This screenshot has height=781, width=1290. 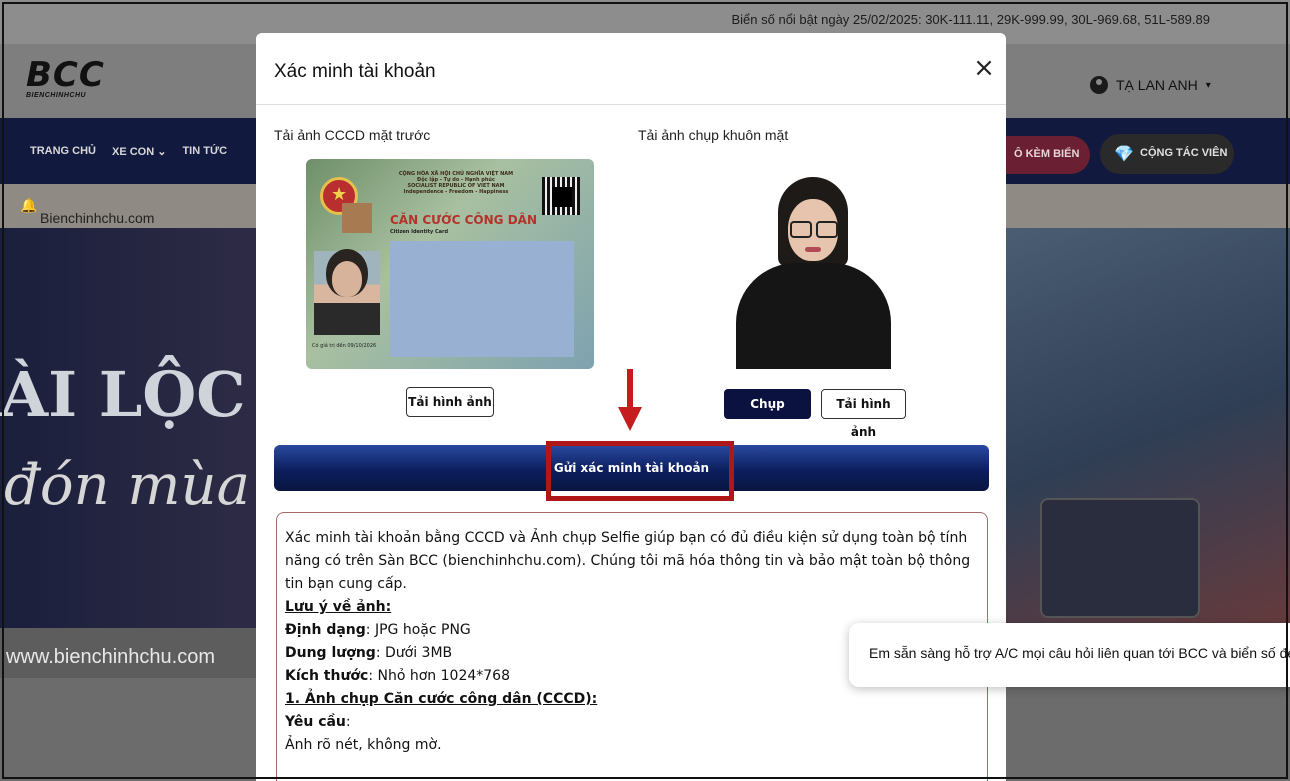 I want to click on id-card-expiry: Có giá trị đến 09/10/2026, so click(x=344, y=346).